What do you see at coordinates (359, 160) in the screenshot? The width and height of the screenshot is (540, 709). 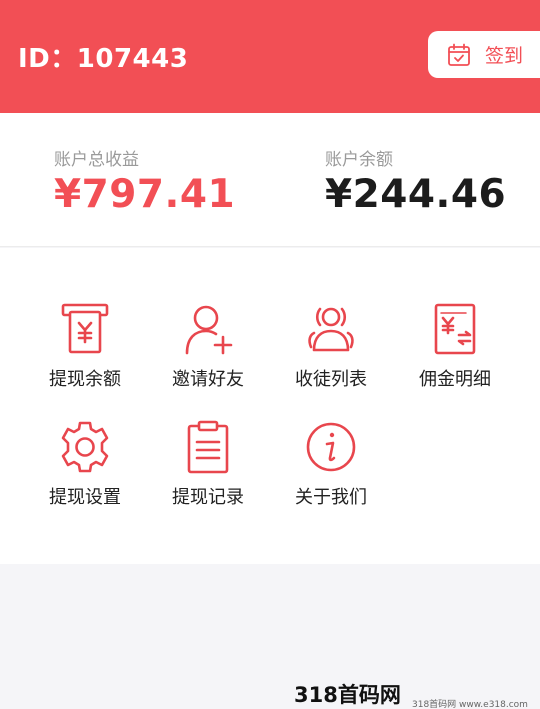 I see `account-balance-label: 账户余额` at bounding box center [359, 160].